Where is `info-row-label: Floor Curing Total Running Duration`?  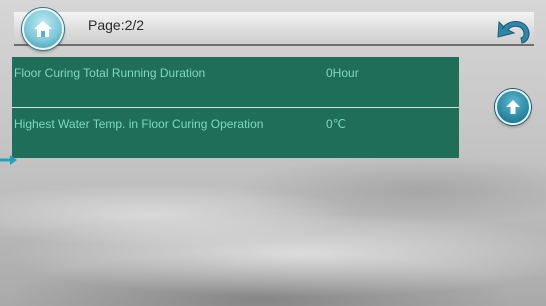 info-row-label: Floor Curing Total Running Duration is located at coordinates (110, 73).